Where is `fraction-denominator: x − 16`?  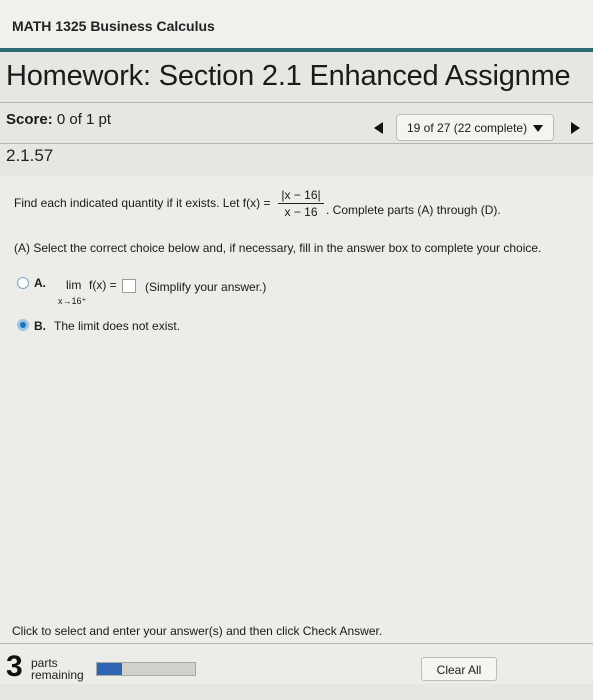
fraction-denominator: x − 16 is located at coordinates (301, 212).